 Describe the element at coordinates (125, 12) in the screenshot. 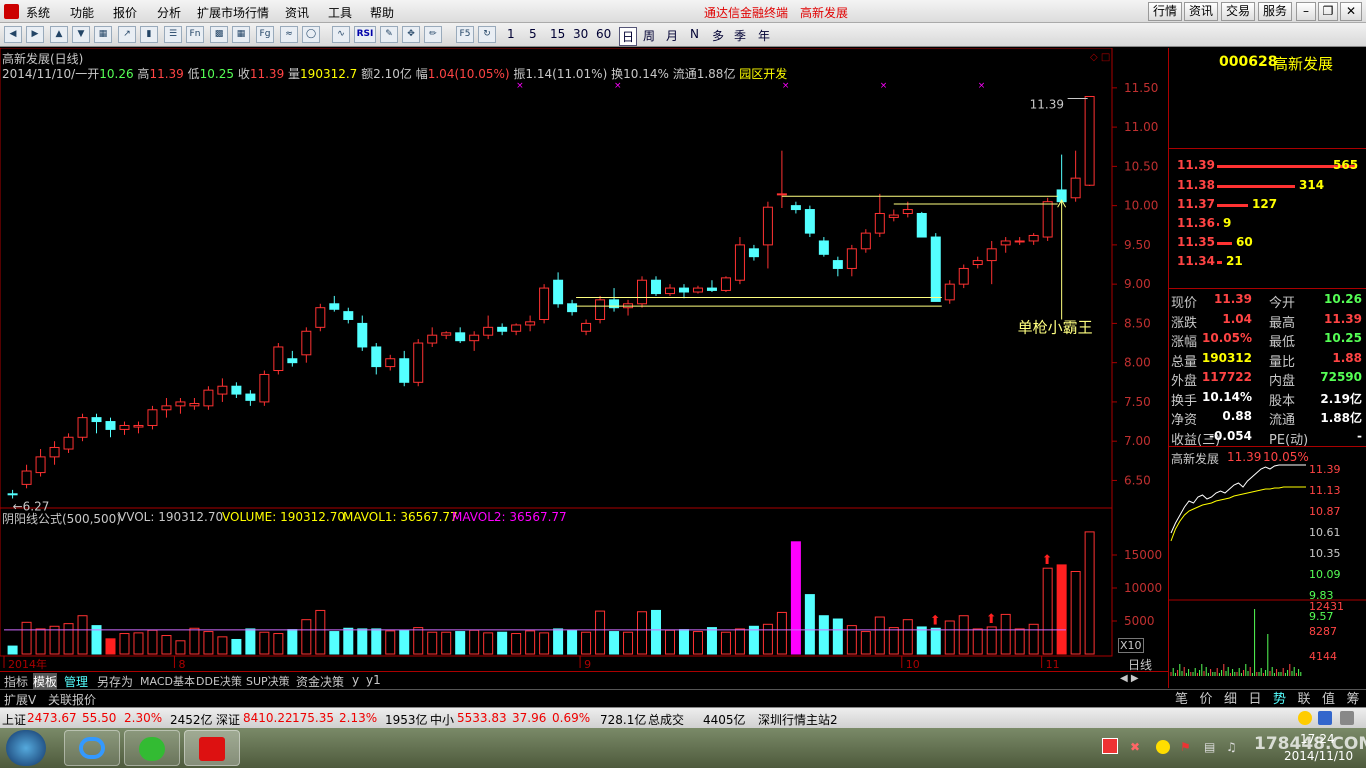

I see `menu-quote: 报价` at that location.